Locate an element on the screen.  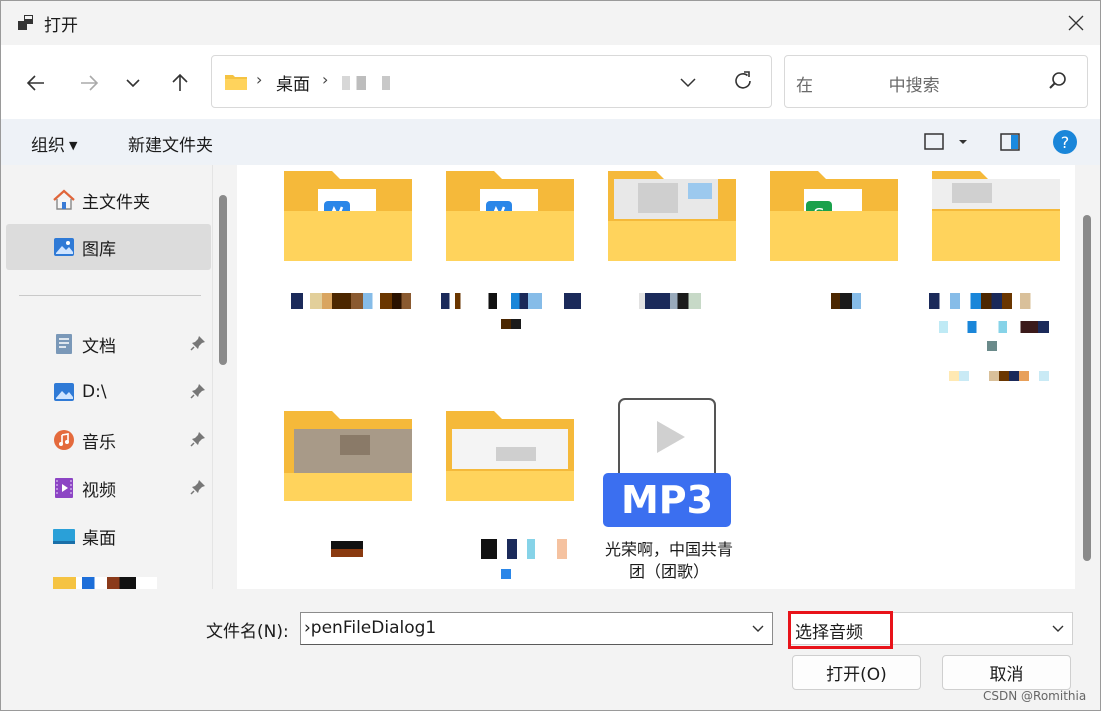
desktop-icon is located at coordinates (64, 536).